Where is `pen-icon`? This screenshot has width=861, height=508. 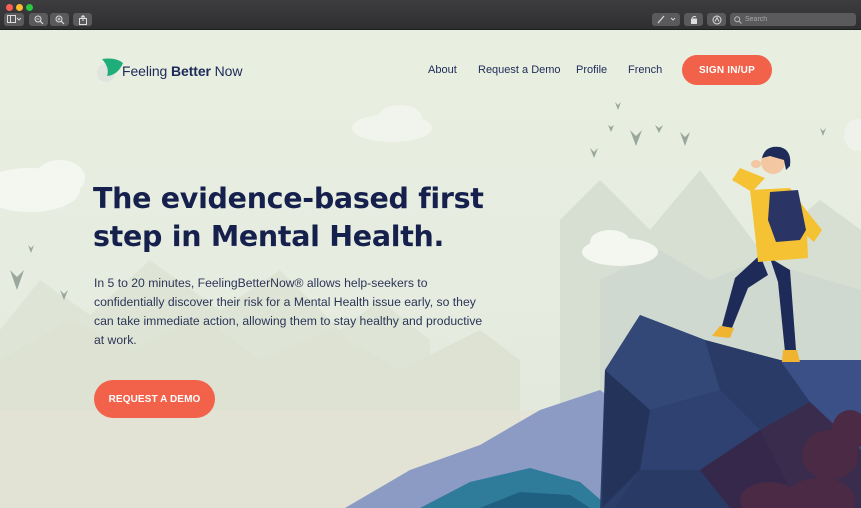
pen-icon is located at coordinates (666, 19).